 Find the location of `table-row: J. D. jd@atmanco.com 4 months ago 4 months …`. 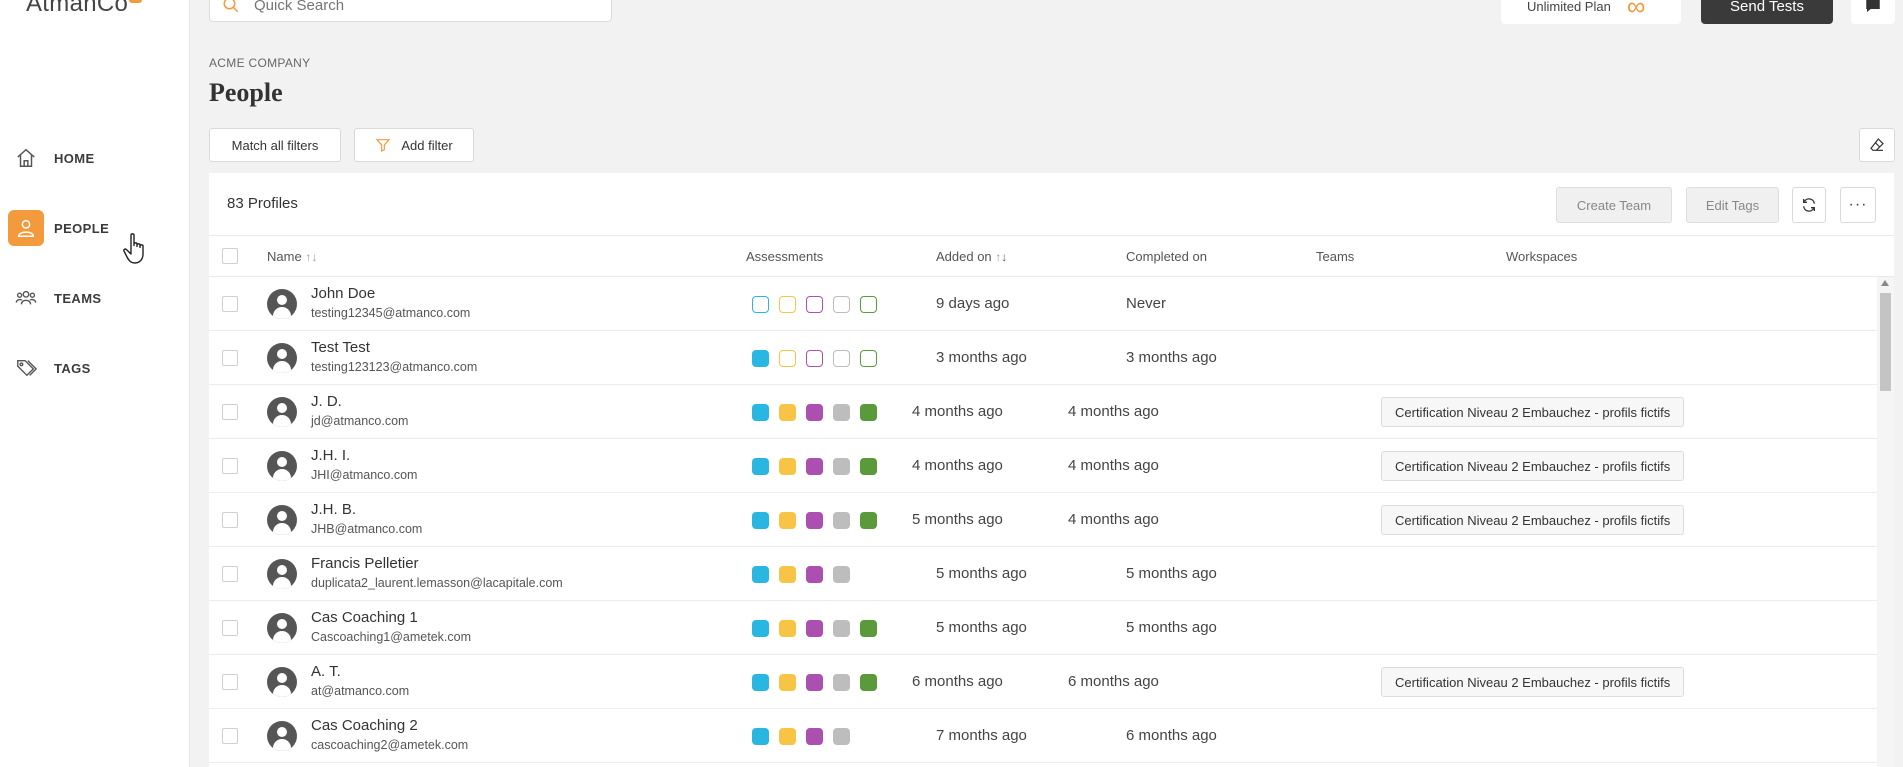

table-row: J. D. jd@atmanco.com 4 months ago 4 months … is located at coordinates (1043, 412).